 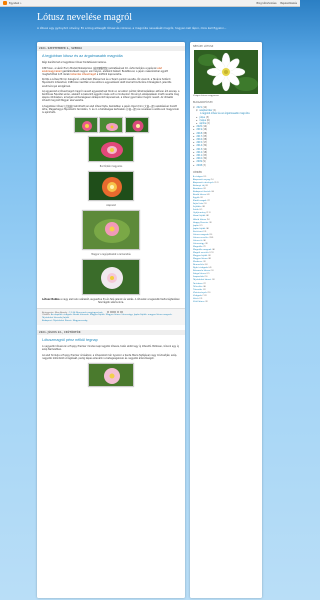 I want to click on sign-in-link: Bejelentkezés, so click(x=288, y=3).